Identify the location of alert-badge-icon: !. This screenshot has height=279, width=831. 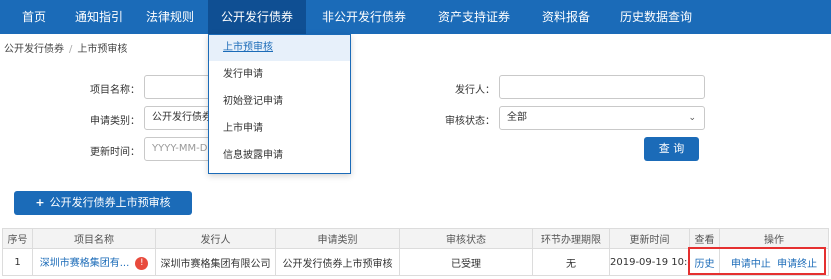
(142, 263).